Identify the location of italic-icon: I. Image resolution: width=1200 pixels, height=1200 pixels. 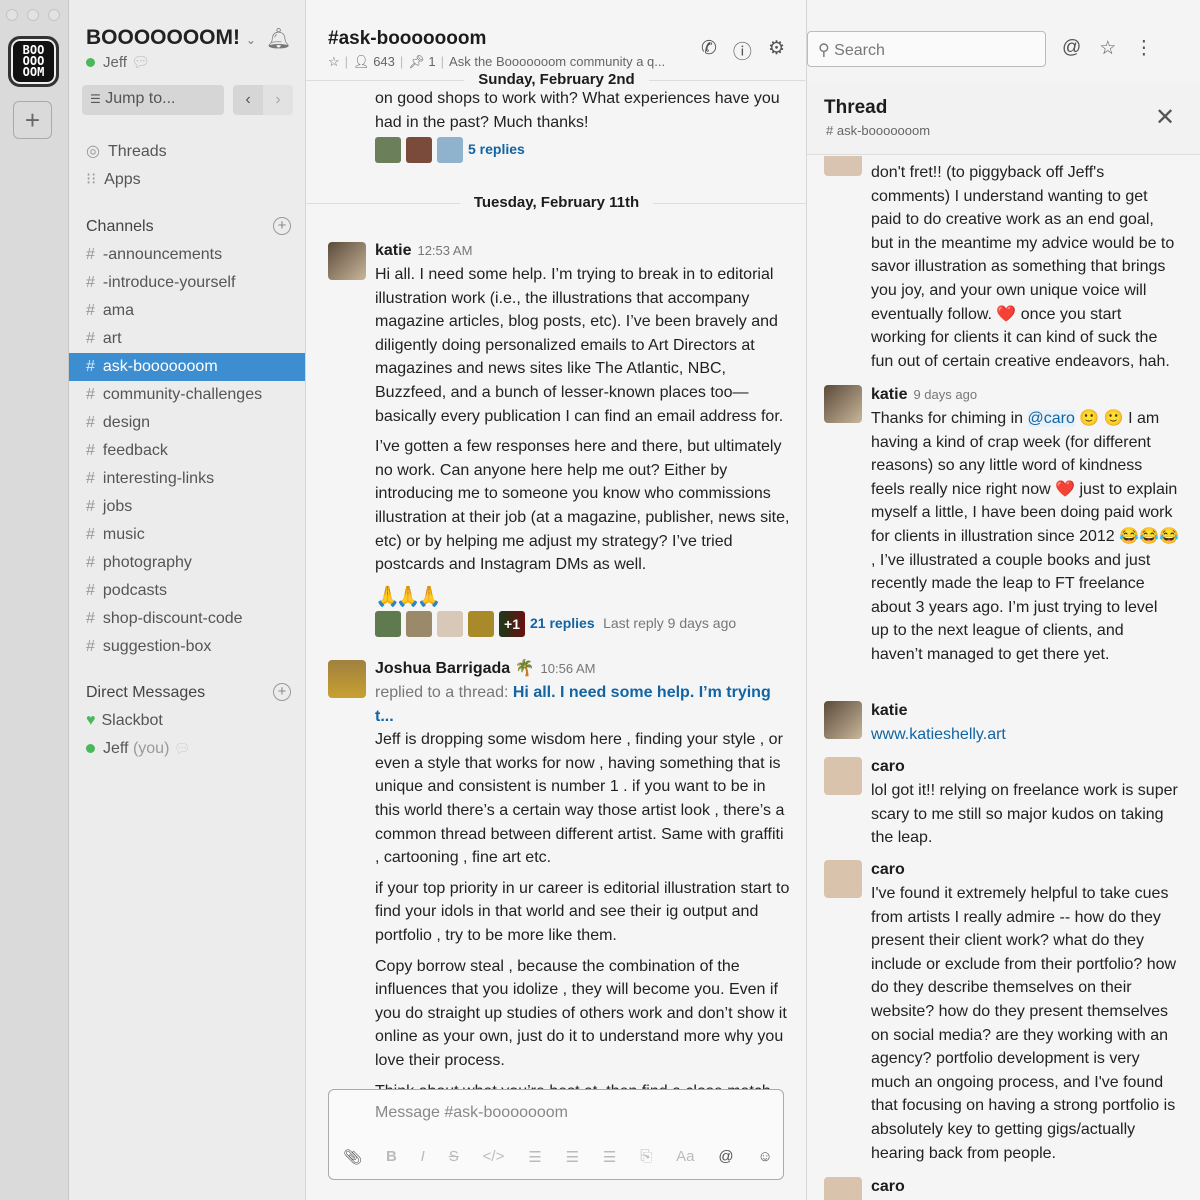
(423, 1157).